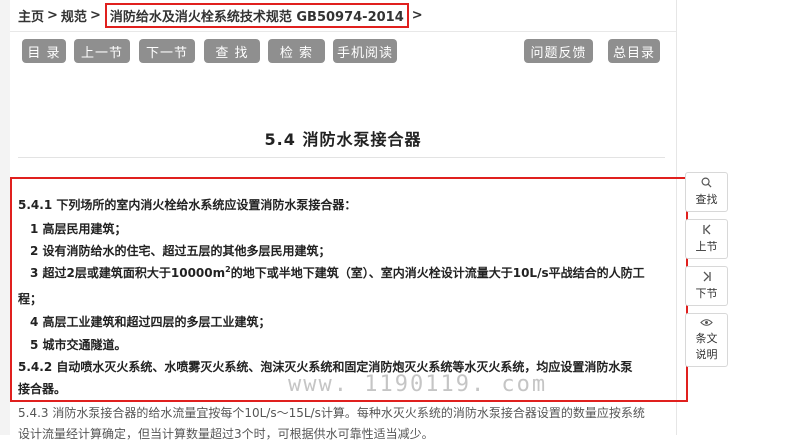  Describe the element at coordinates (78, 229) in the screenshot. I see `list-item: 1 高层民用建筑；` at that location.